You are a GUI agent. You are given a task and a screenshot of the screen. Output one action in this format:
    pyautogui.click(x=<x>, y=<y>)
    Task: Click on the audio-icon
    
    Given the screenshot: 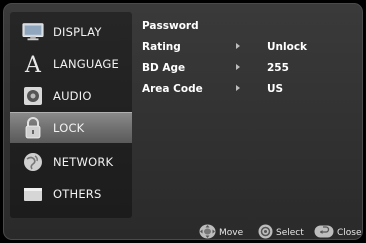 What is the action you would take?
    pyautogui.click(x=33, y=96)
    